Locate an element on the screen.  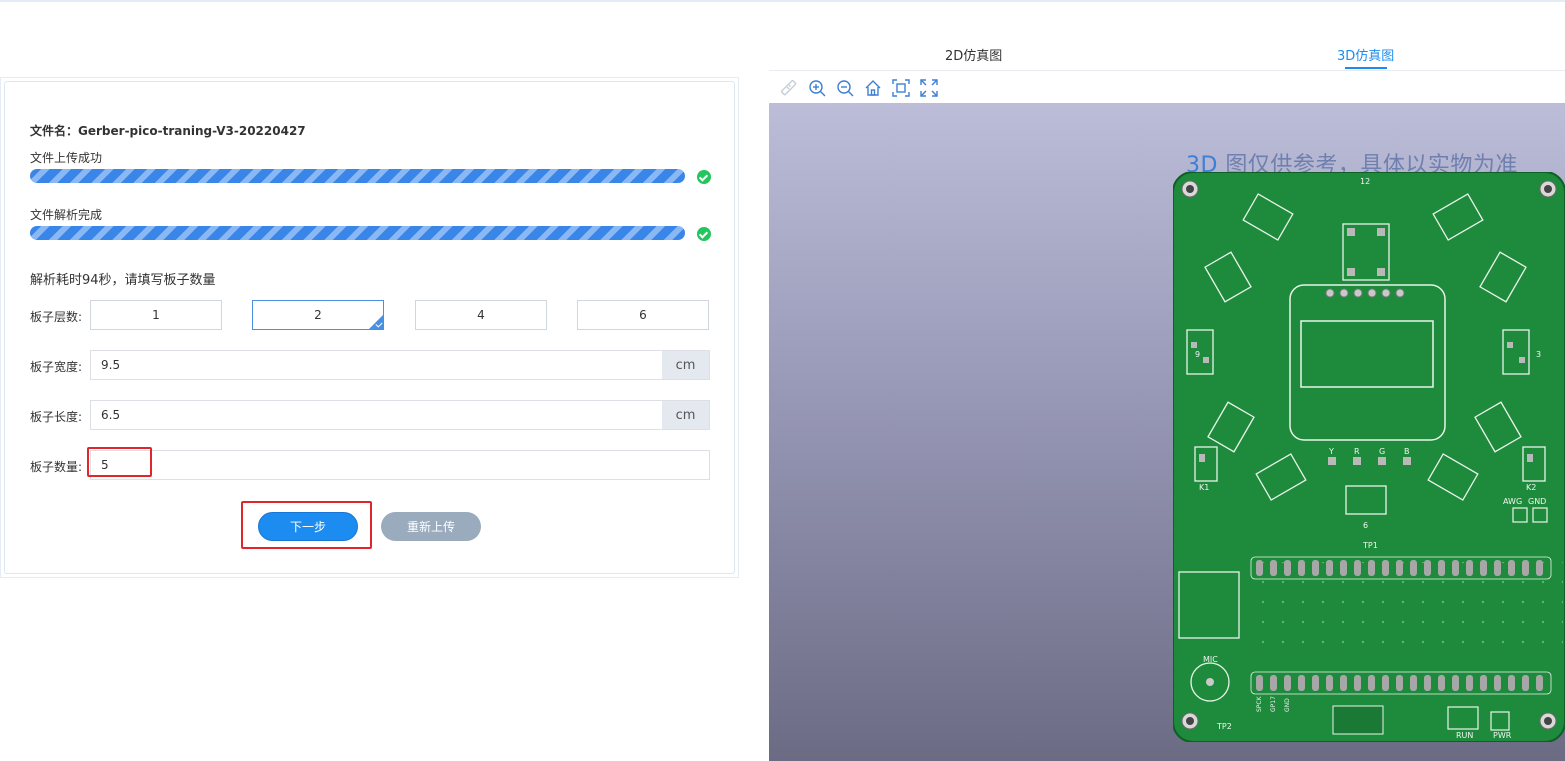
file-name-value: Gerber-pico-traning-V3-20220427 is located at coordinates (192, 131).